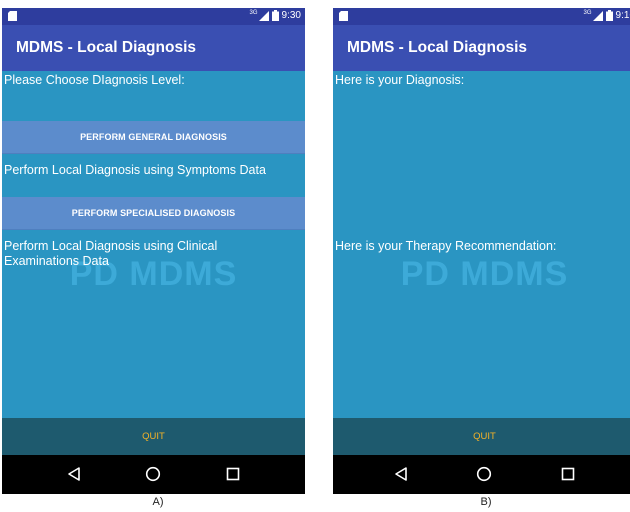 The width and height of the screenshot is (630, 512). I want to click on status-bar: 3G 9:16, so click(481, 16).